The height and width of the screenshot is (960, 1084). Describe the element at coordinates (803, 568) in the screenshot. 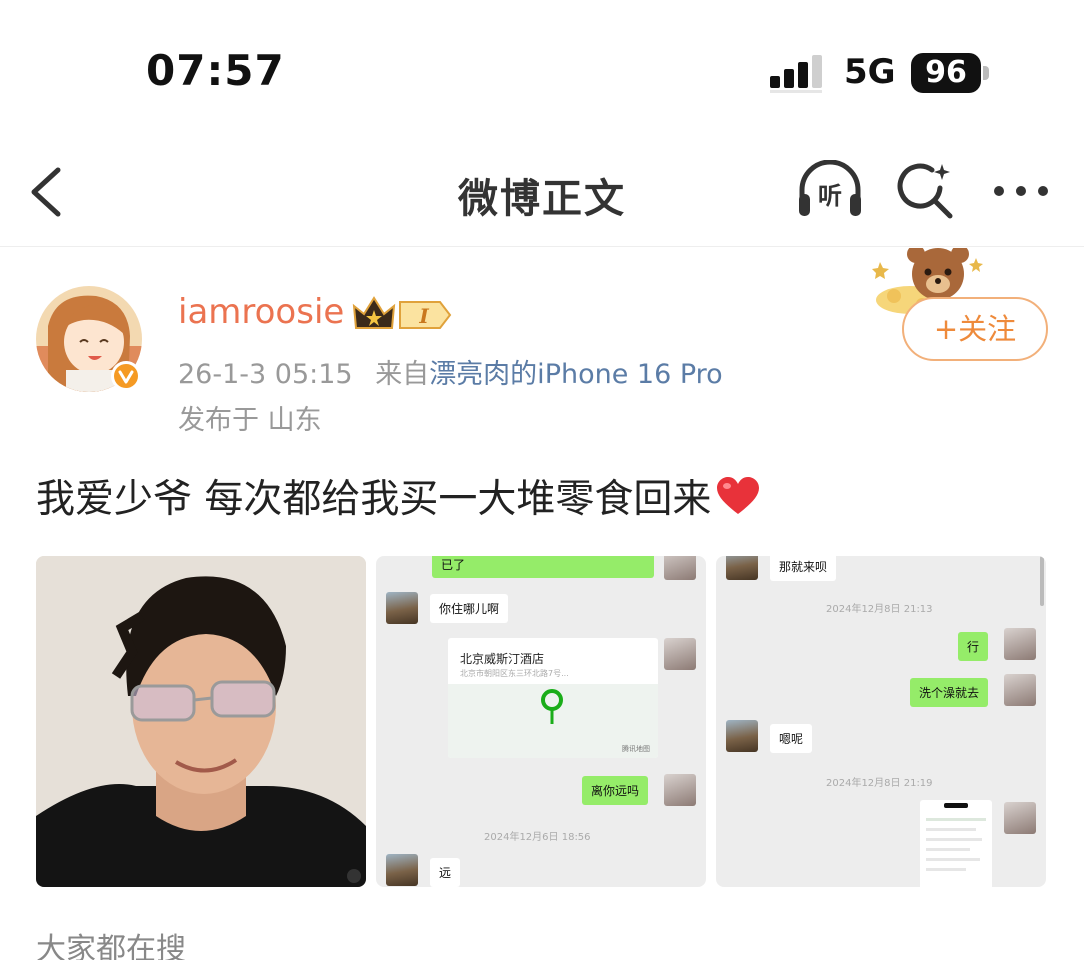

I see `chat-bubble-other: 那就来呗` at that location.